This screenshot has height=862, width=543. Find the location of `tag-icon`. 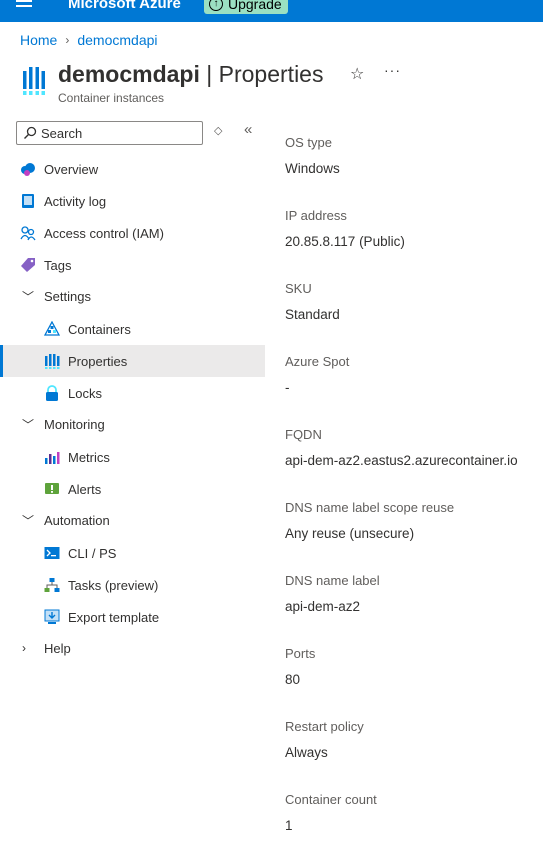

tag-icon is located at coordinates (28, 265).